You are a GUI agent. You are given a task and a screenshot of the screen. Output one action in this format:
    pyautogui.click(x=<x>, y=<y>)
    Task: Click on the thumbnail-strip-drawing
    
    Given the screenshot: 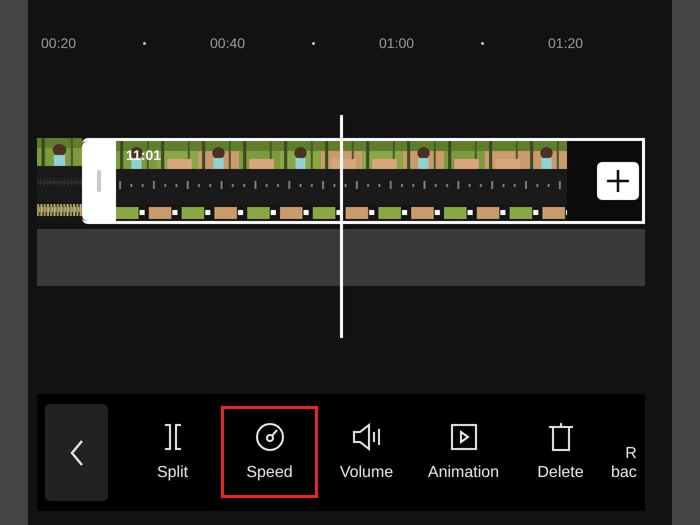 What is the action you would take?
    pyautogui.click(x=59, y=210)
    